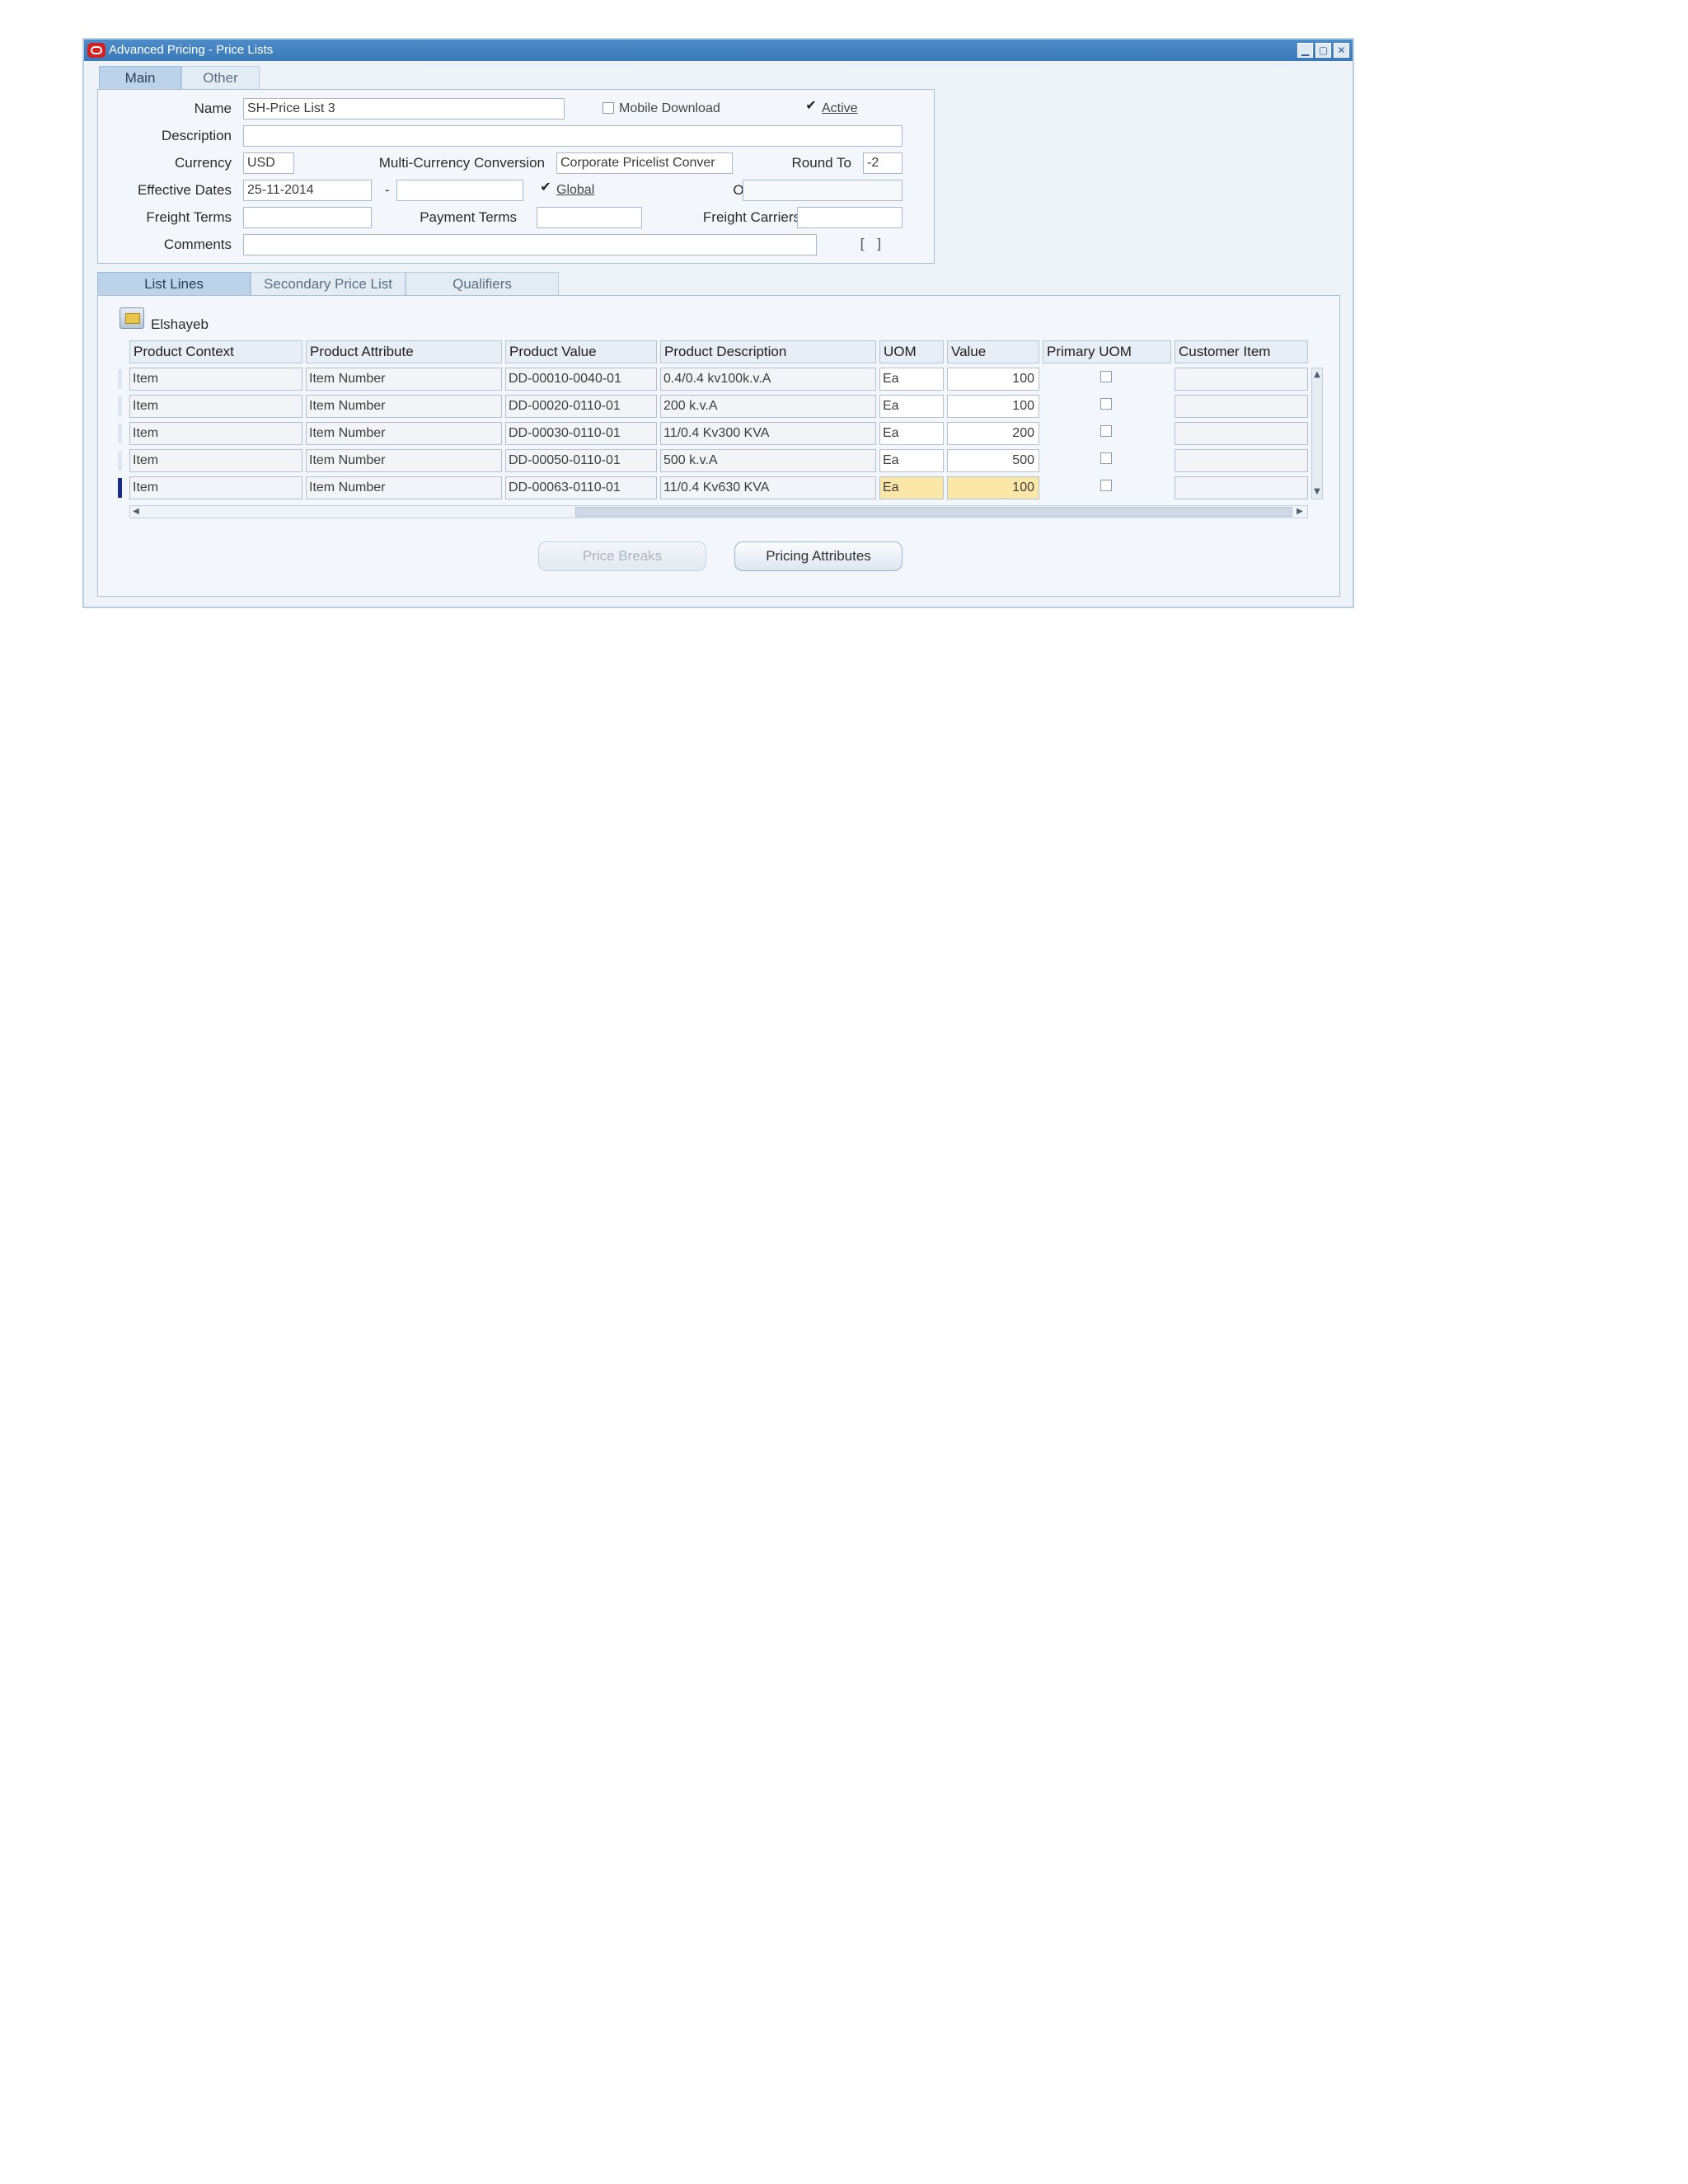  I want to click on cell-product-description: 0.4/0.4 kv100k.v.A, so click(768, 379).